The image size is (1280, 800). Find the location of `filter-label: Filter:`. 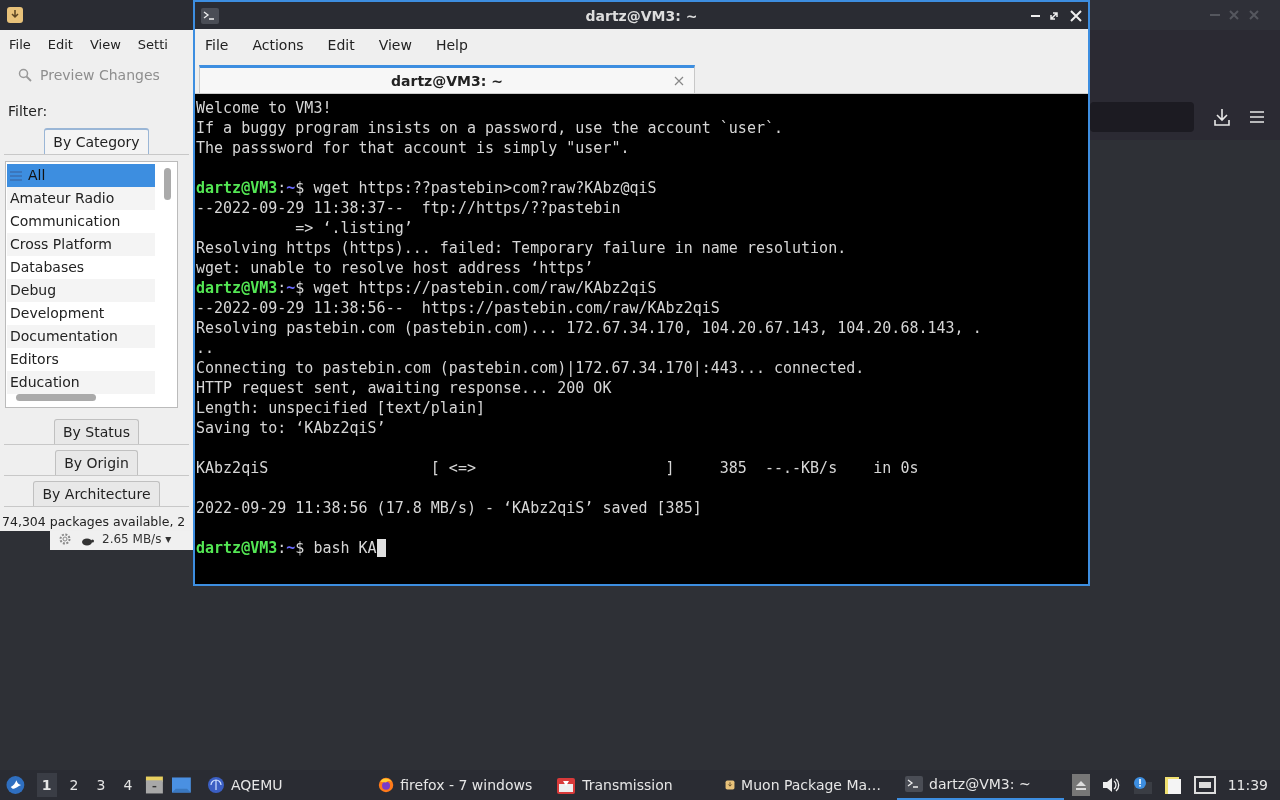

filter-label: Filter: is located at coordinates (28, 111).